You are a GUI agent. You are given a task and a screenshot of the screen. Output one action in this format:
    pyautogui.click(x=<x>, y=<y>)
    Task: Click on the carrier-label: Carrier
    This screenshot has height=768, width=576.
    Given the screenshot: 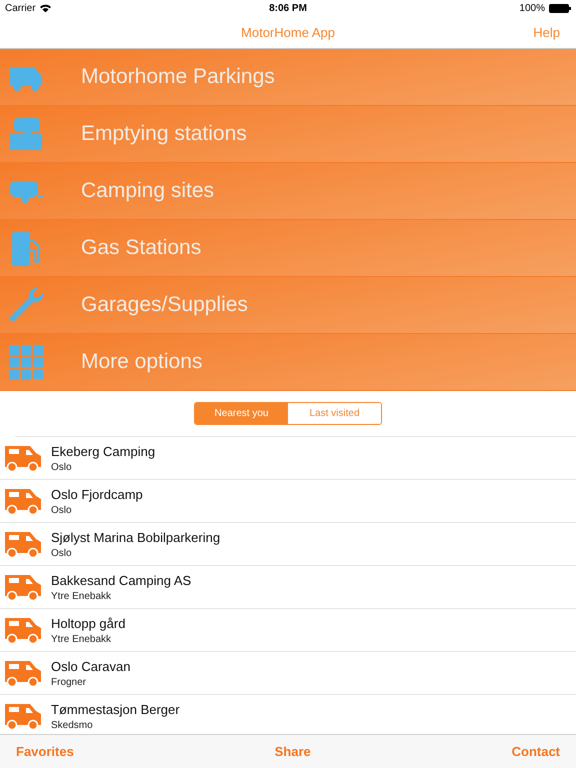 What is the action you would take?
    pyautogui.click(x=20, y=8)
    